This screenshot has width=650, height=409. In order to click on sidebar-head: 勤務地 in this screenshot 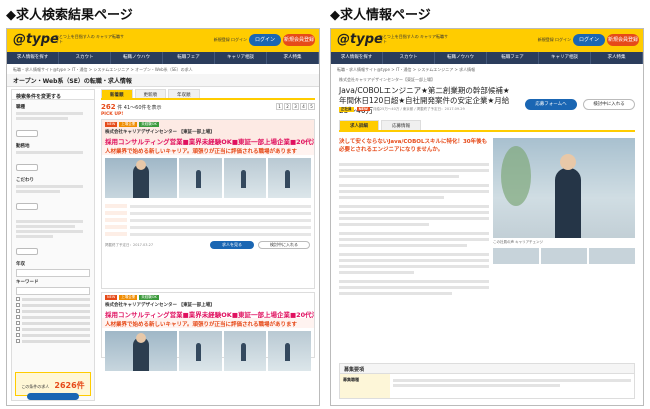, I will do `click(23, 146)`.